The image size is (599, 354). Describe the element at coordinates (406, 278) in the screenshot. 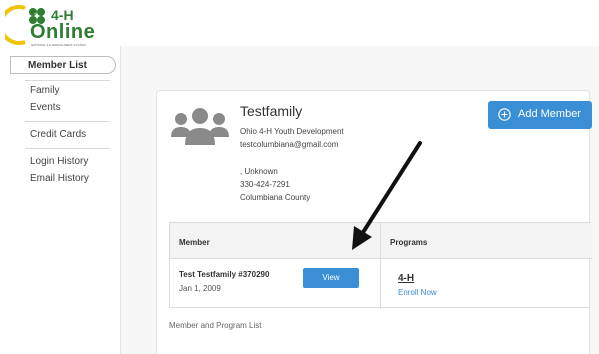

I see `program-4h-link: 4-H` at that location.